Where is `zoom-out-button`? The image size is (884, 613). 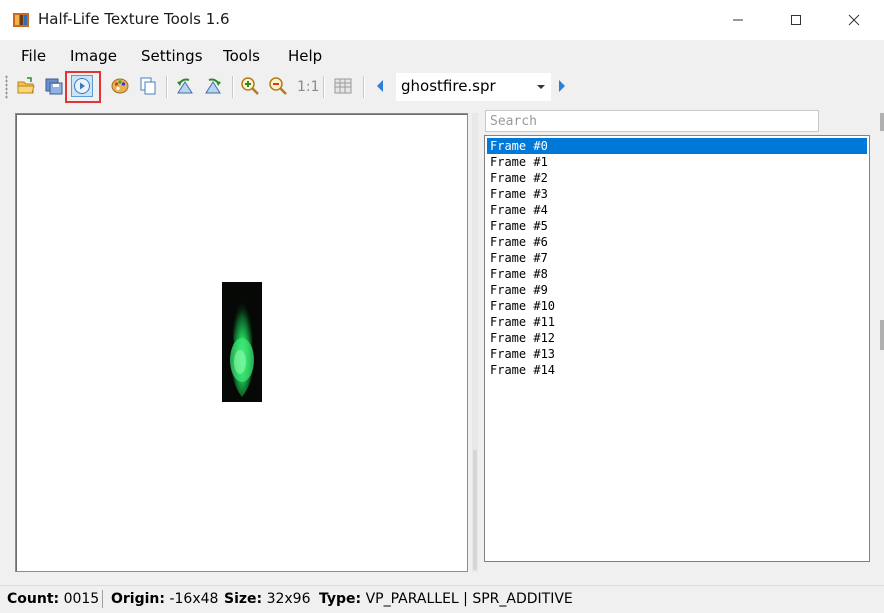
zoom-out-button is located at coordinates (278, 86).